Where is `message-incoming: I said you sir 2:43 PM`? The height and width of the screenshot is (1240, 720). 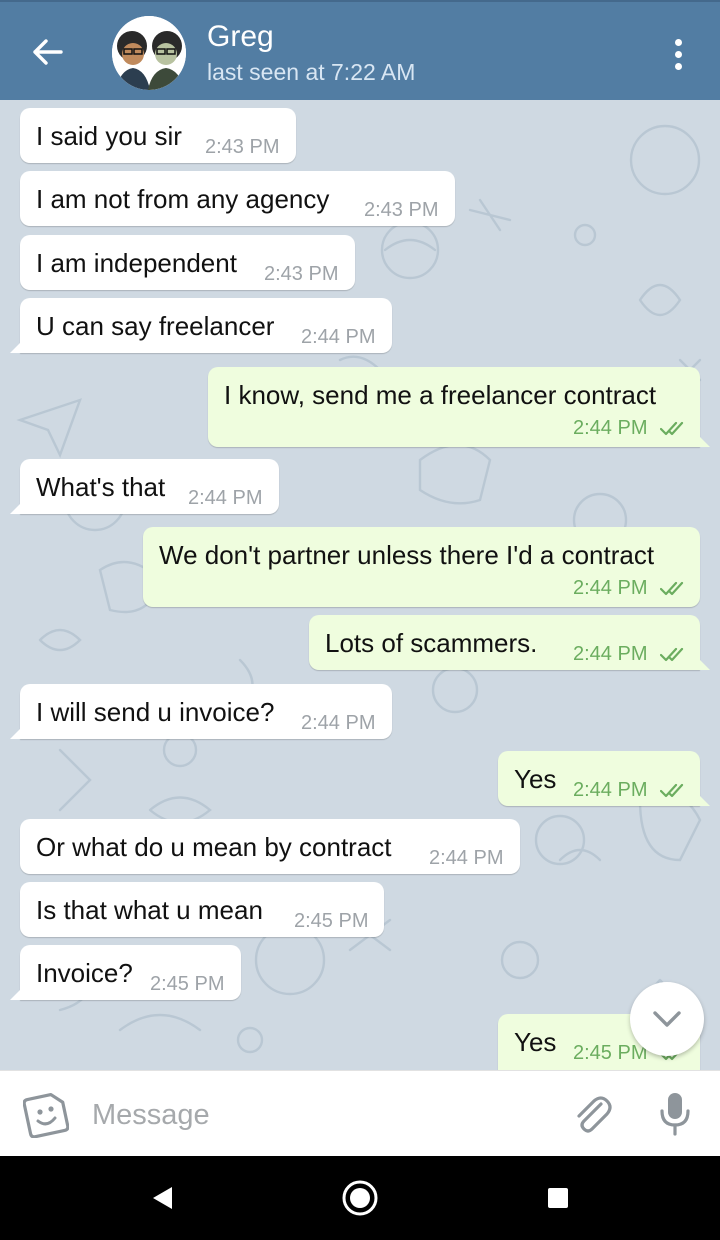 message-incoming: I said you sir 2:43 PM is located at coordinates (158, 135).